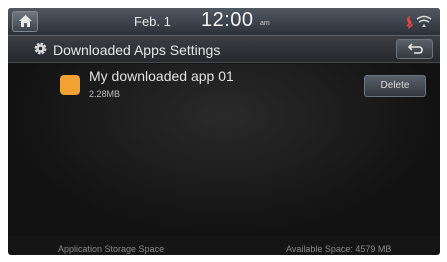  What do you see at coordinates (339, 249) in the screenshot?
I see `available-space: Available Space: 4579 MB` at bounding box center [339, 249].